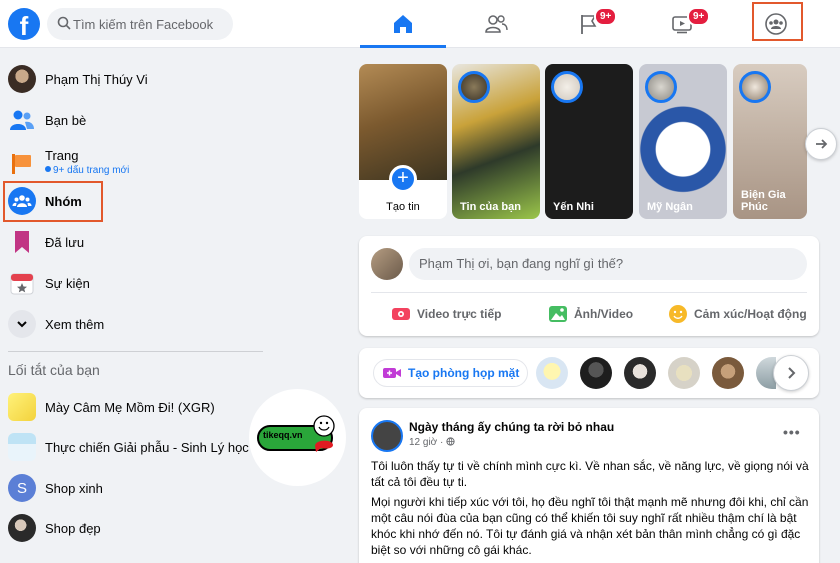 The width and height of the screenshot is (840, 563). I want to click on sidebar-item-friends: Bạn bè, so click(133, 120).